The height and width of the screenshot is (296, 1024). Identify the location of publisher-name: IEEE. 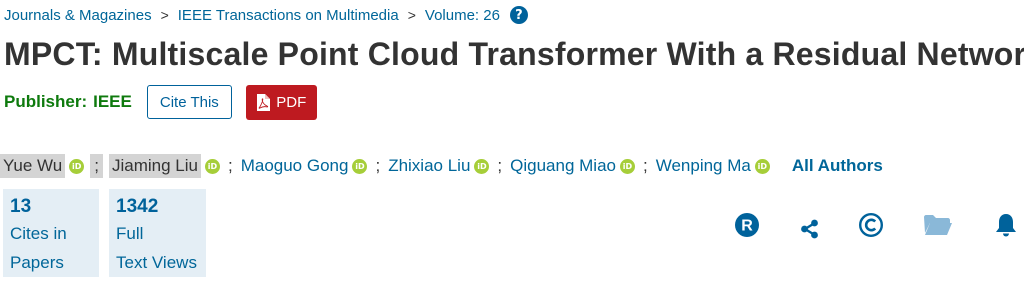
(112, 101).